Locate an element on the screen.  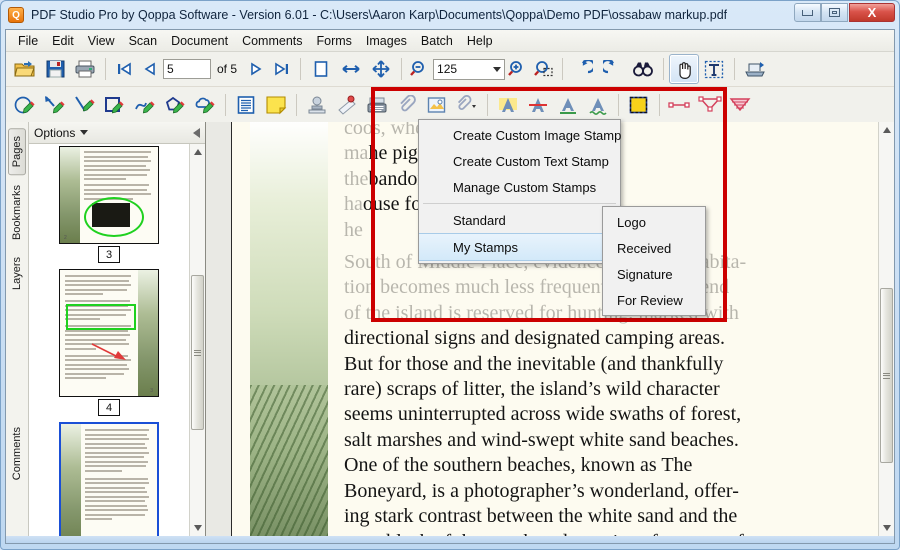
print-button is located at coordinates (85, 69).